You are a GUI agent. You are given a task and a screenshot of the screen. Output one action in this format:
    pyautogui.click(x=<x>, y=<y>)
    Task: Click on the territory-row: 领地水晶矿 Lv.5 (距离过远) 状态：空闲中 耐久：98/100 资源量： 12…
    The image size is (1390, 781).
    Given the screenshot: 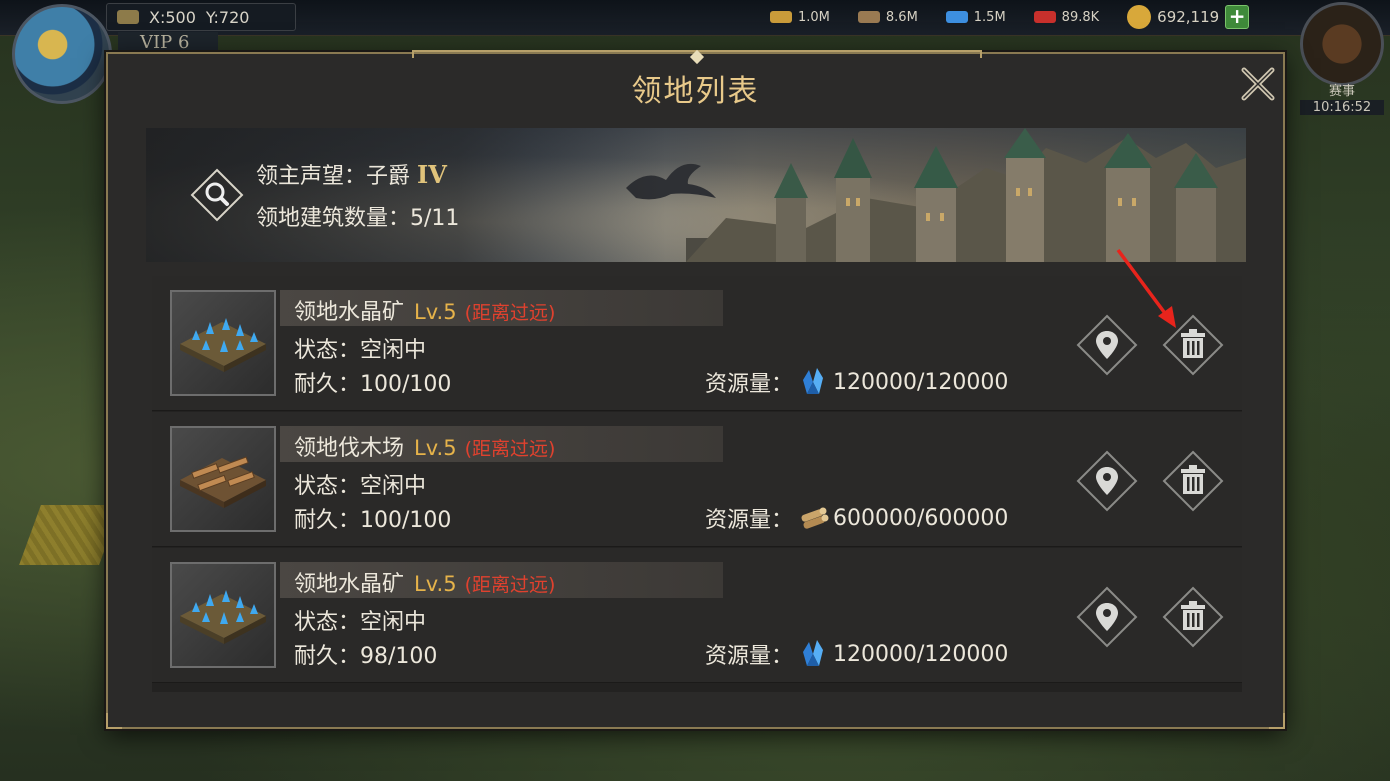 What is the action you would take?
    pyautogui.click(x=697, y=615)
    